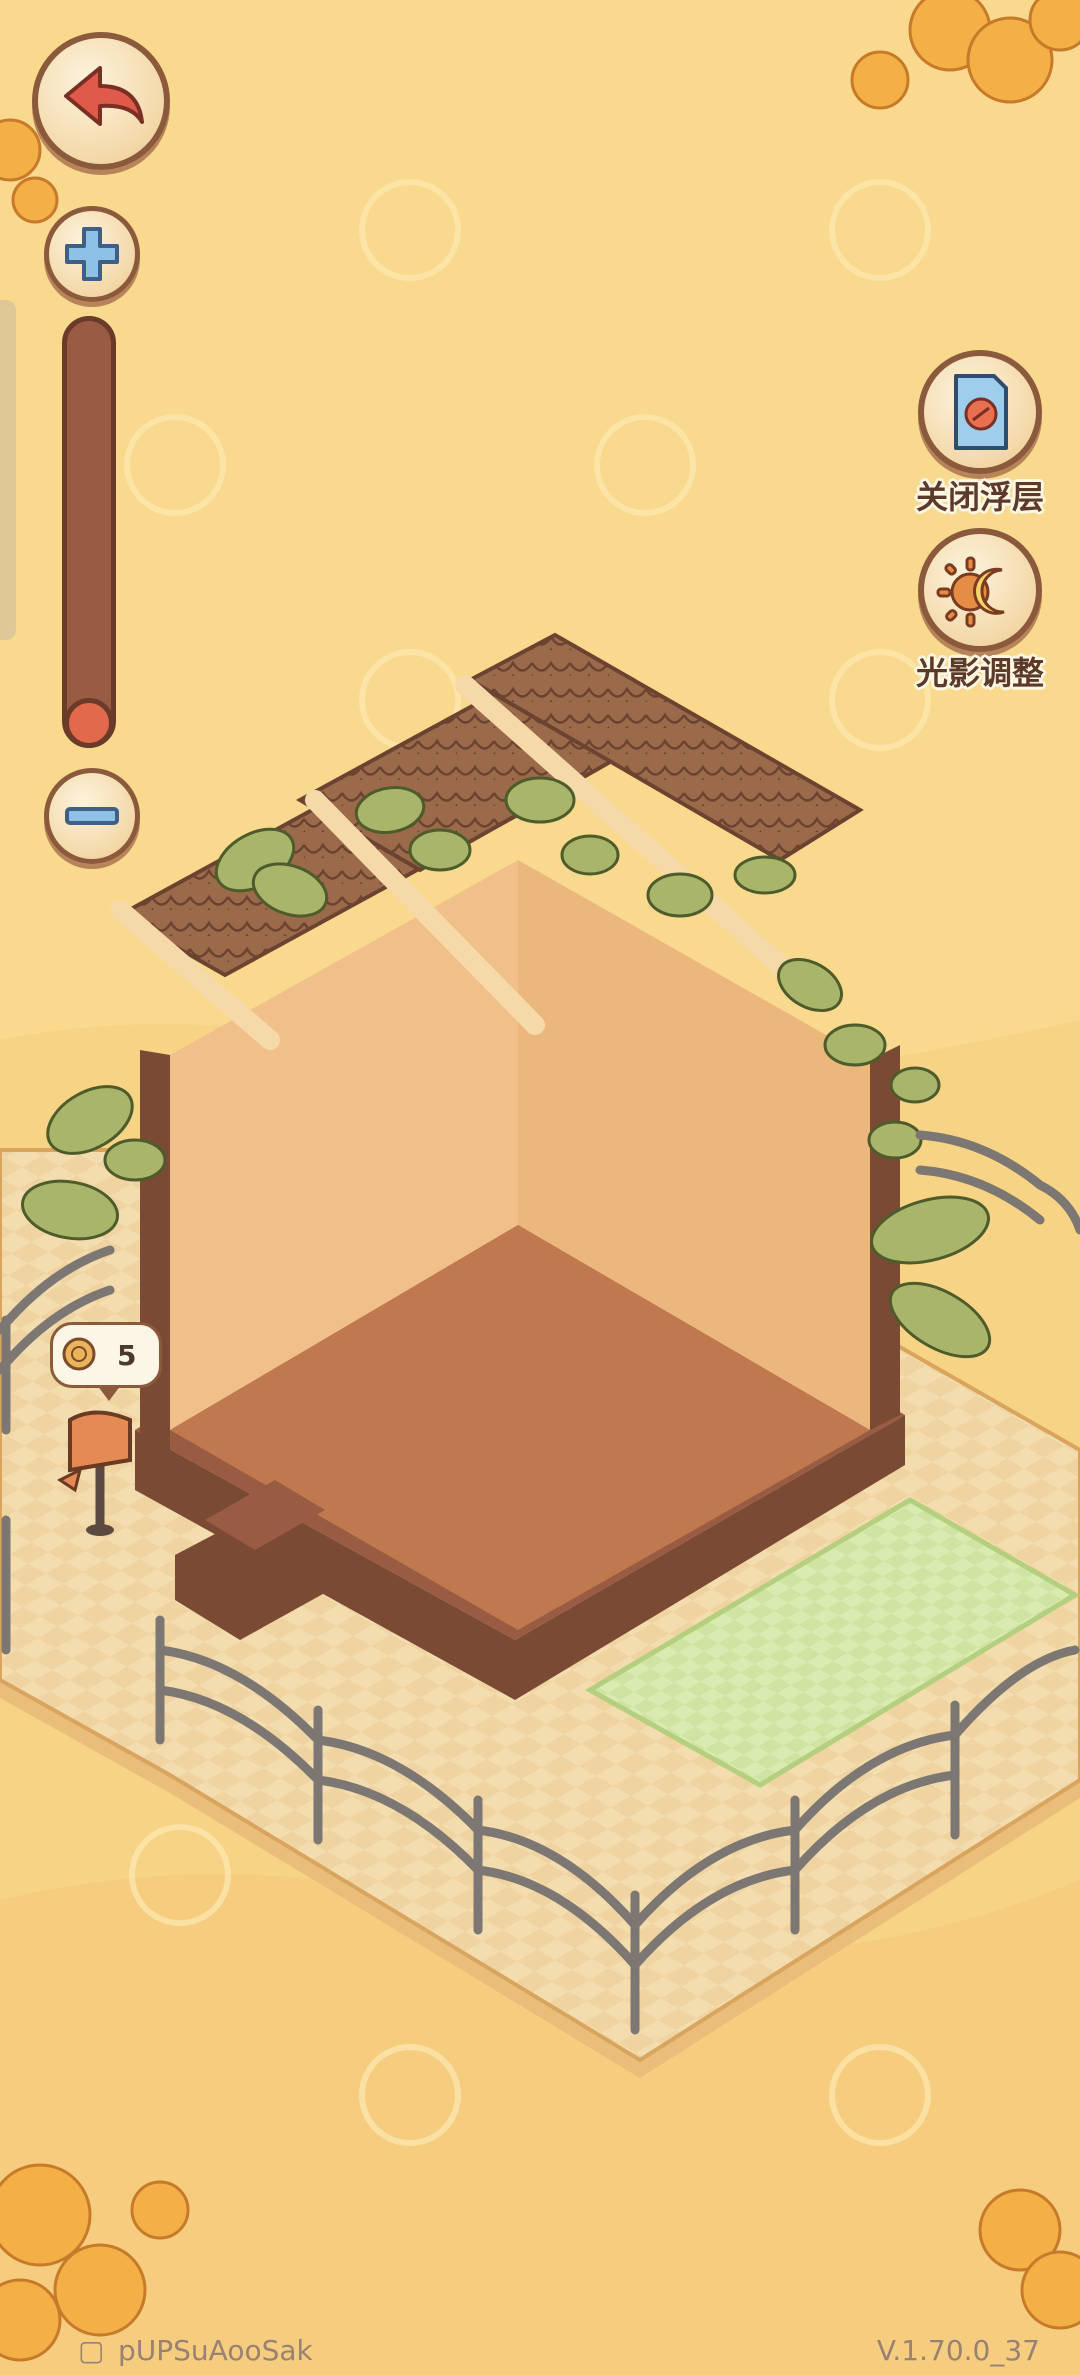 This screenshot has height=2375, width=1080. What do you see at coordinates (106, 1361) in the screenshot?
I see `mailbox-count-bubble: 5` at bounding box center [106, 1361].